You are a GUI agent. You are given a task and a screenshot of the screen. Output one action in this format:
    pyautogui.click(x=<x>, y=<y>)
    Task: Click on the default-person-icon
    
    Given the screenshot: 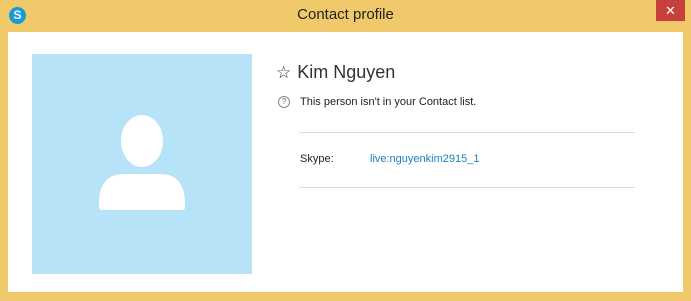 What is the action you would take?
    pyautogui.click(x=142, y=162)
    